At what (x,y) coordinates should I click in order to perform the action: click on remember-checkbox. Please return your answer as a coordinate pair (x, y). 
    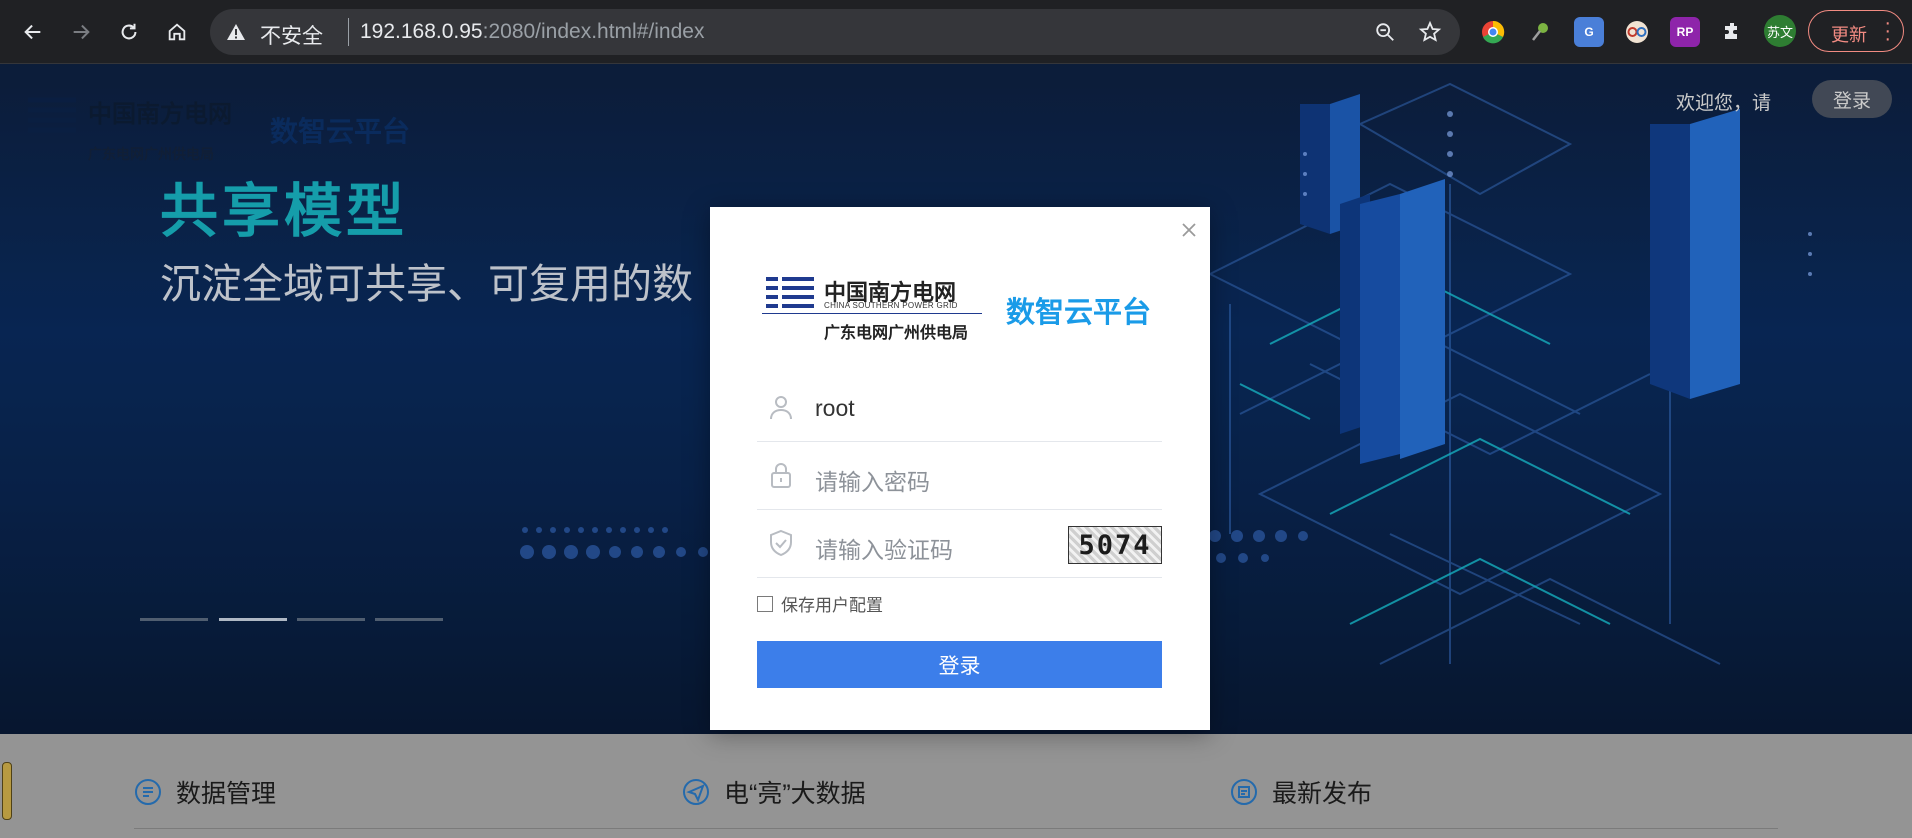
    Looking at the image, I should click on (765, 603).